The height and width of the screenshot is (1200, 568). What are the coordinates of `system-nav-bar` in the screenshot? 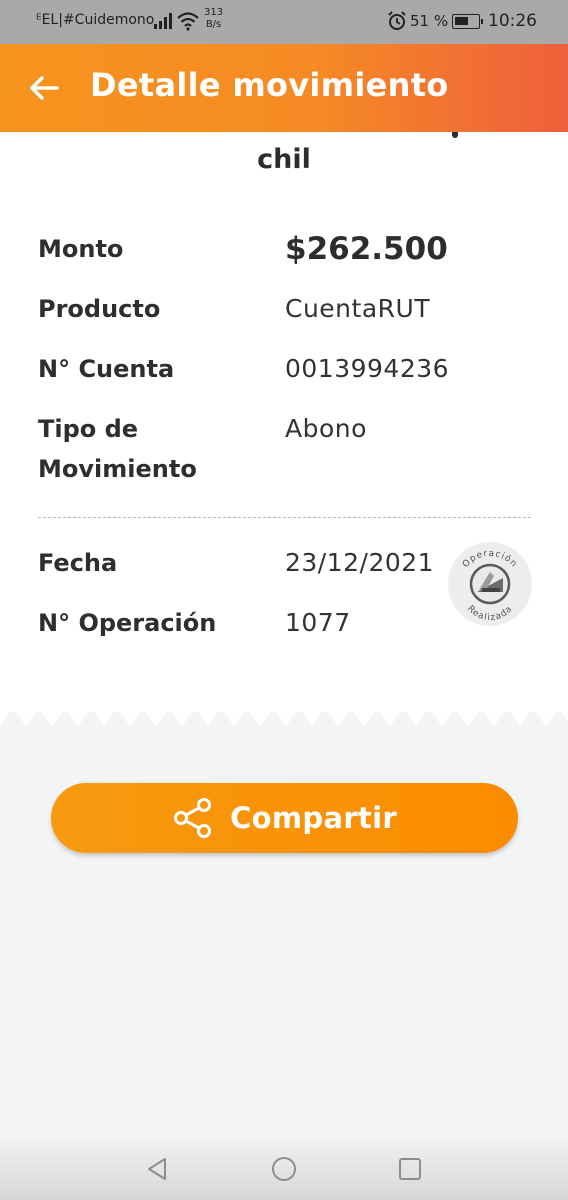 It's located at (284, 1169).